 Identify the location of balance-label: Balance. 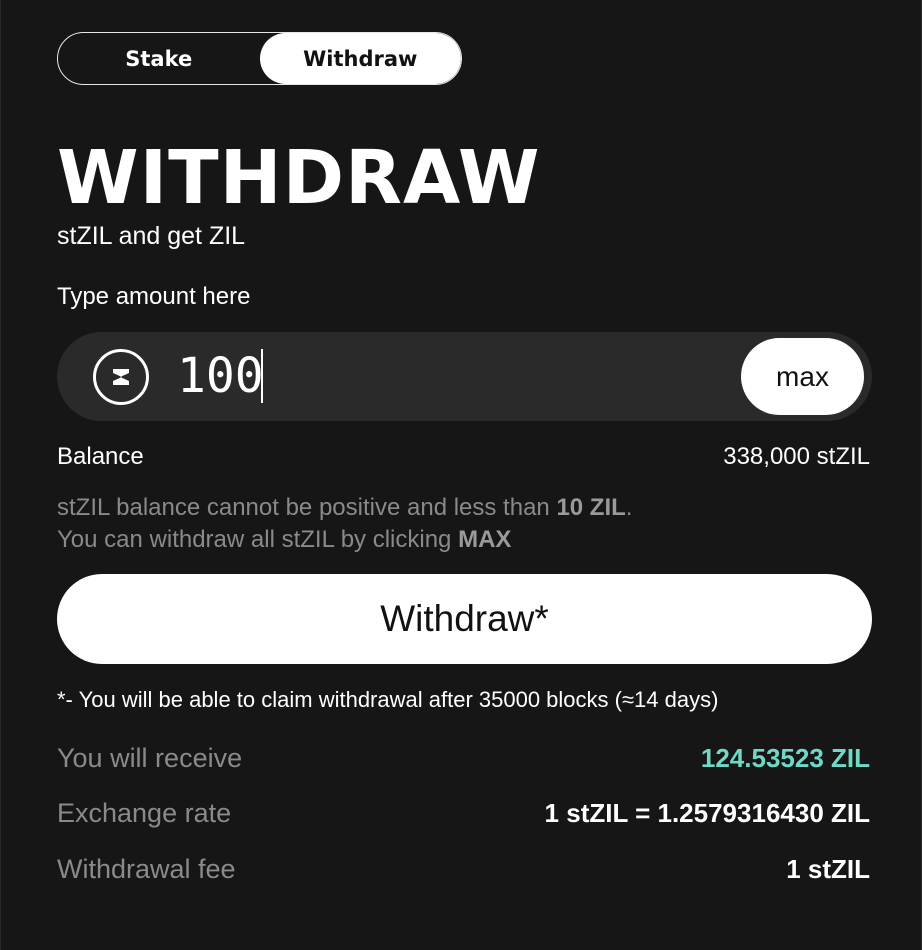
(100, 456).